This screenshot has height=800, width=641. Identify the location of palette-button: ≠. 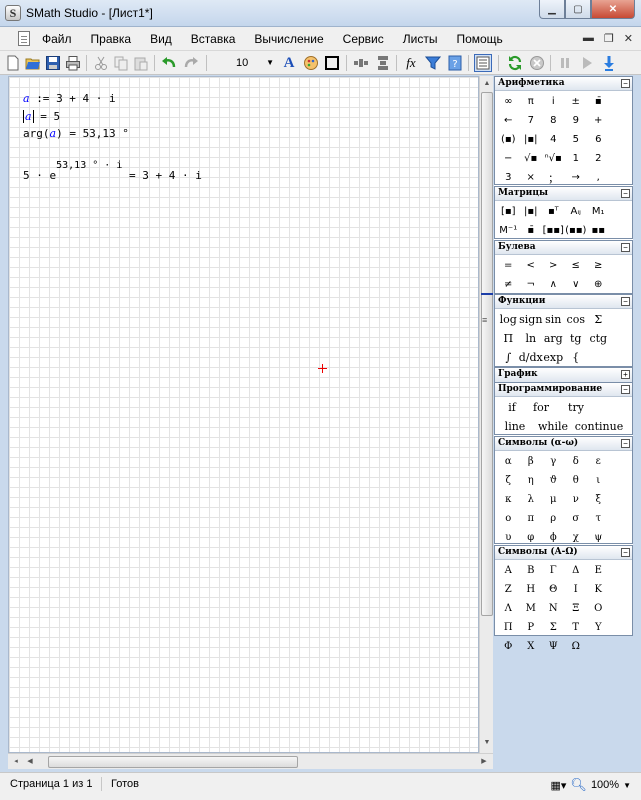
(508, 284).